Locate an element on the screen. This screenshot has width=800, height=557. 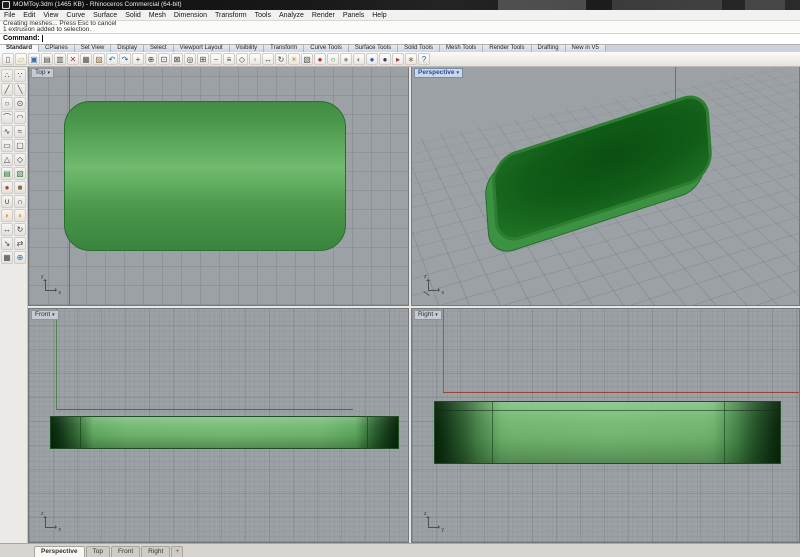
new-viewport-tab-button: + is located at coordinates (177, 551).